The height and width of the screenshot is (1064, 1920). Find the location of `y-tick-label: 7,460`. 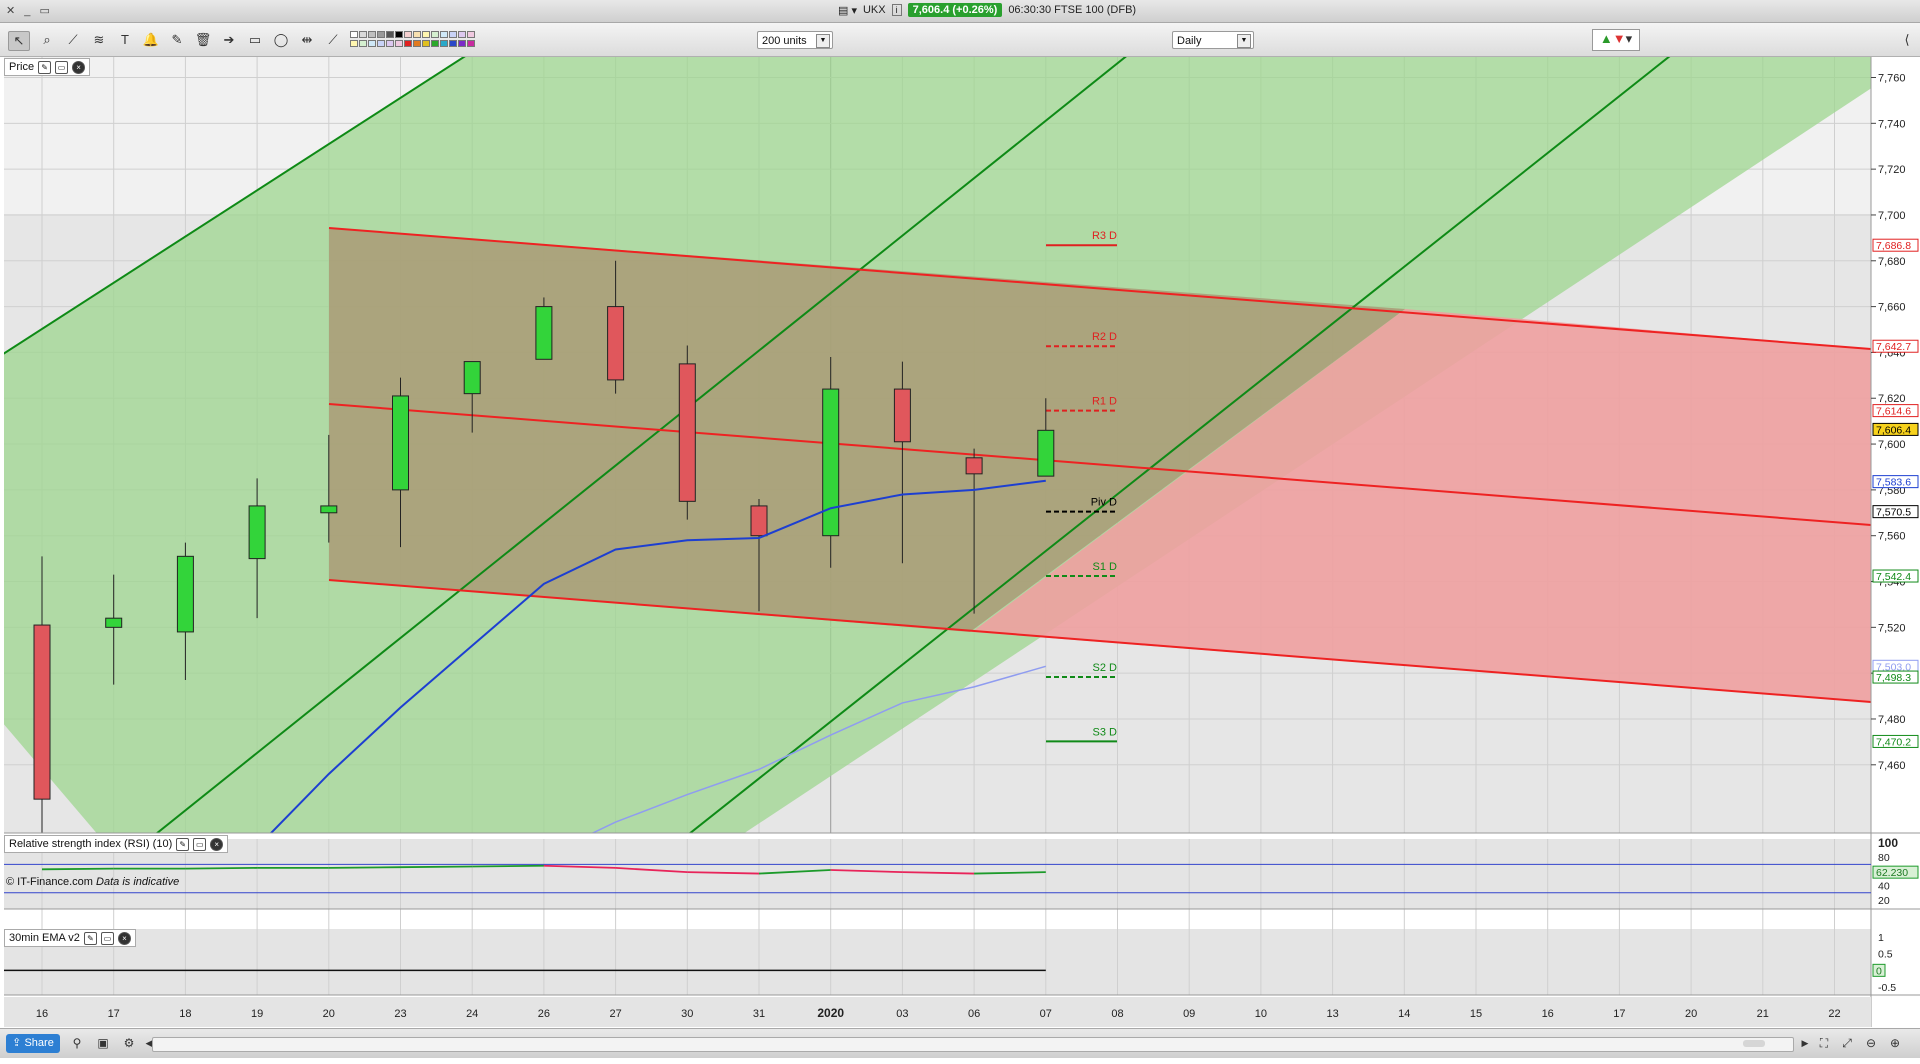

y-tick-label: 7,460 is located at coordinates (1892, 766).